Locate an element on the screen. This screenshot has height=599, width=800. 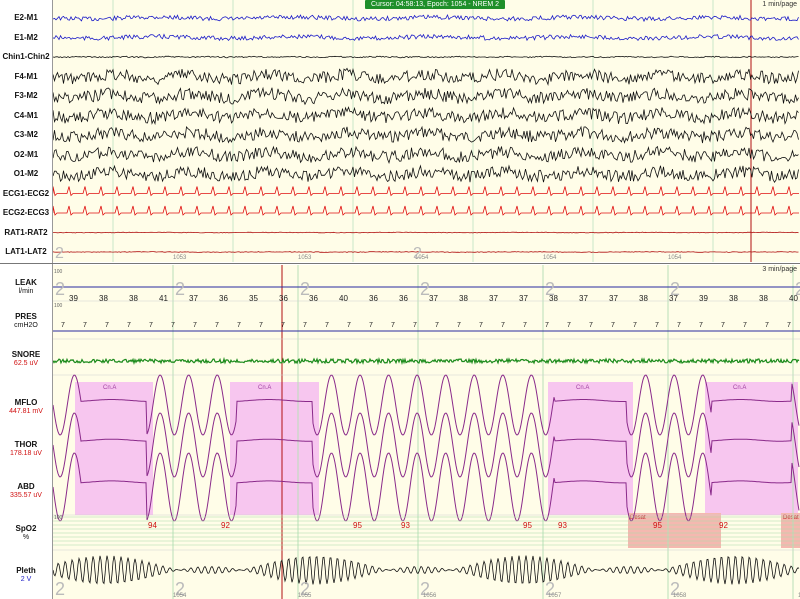
snore-label: SNORE 62.5 uV is located at coordinates (26, 359).